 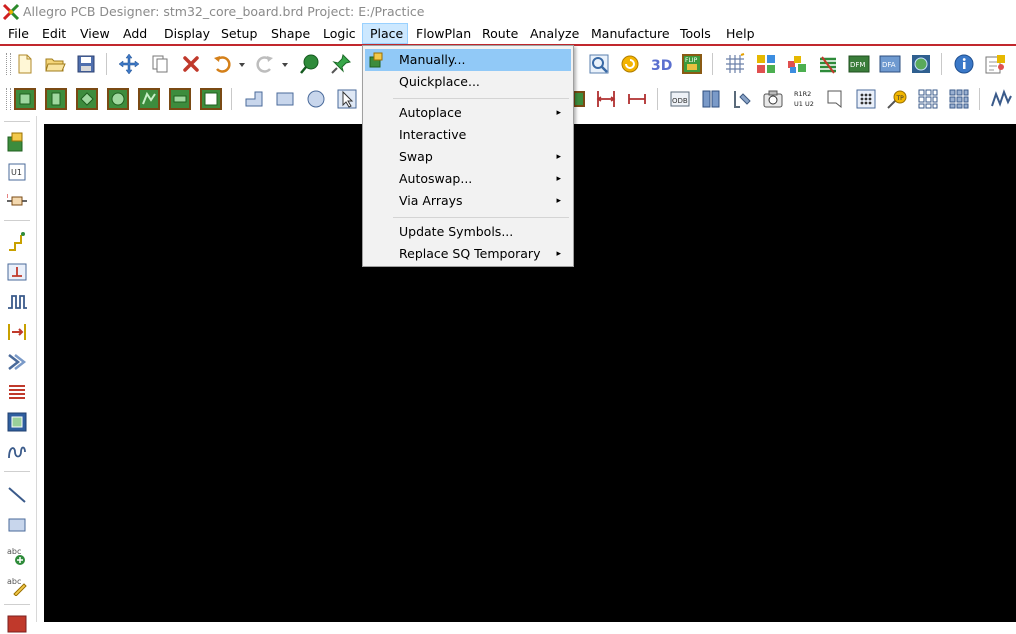 What do you see at coordinates (17, 362) in the screenshot?
I see `bus-route-icon` at bounding box center [17, 362].